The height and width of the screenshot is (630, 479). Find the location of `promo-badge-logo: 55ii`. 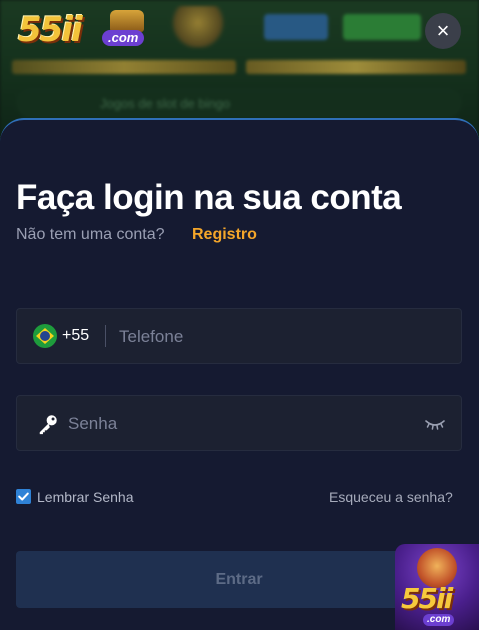

promo-badge-logo: 55ii is located at coordinates (427, 598).